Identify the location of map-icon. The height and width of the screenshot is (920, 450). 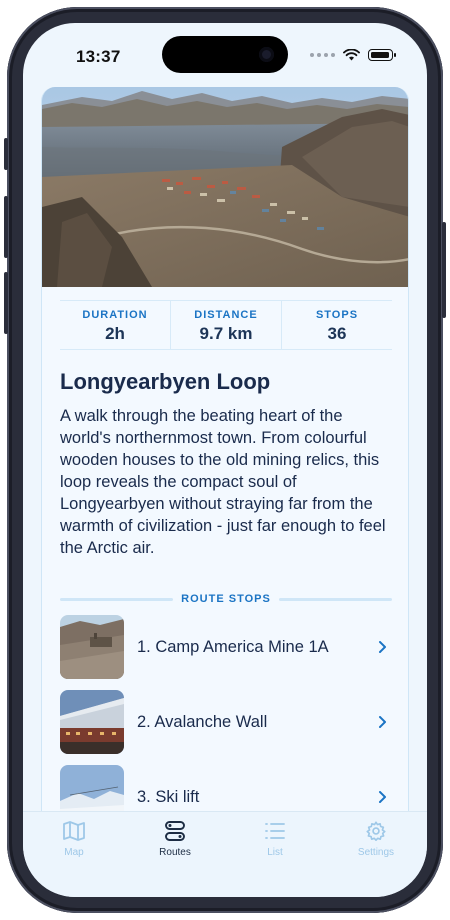
(74, 831).